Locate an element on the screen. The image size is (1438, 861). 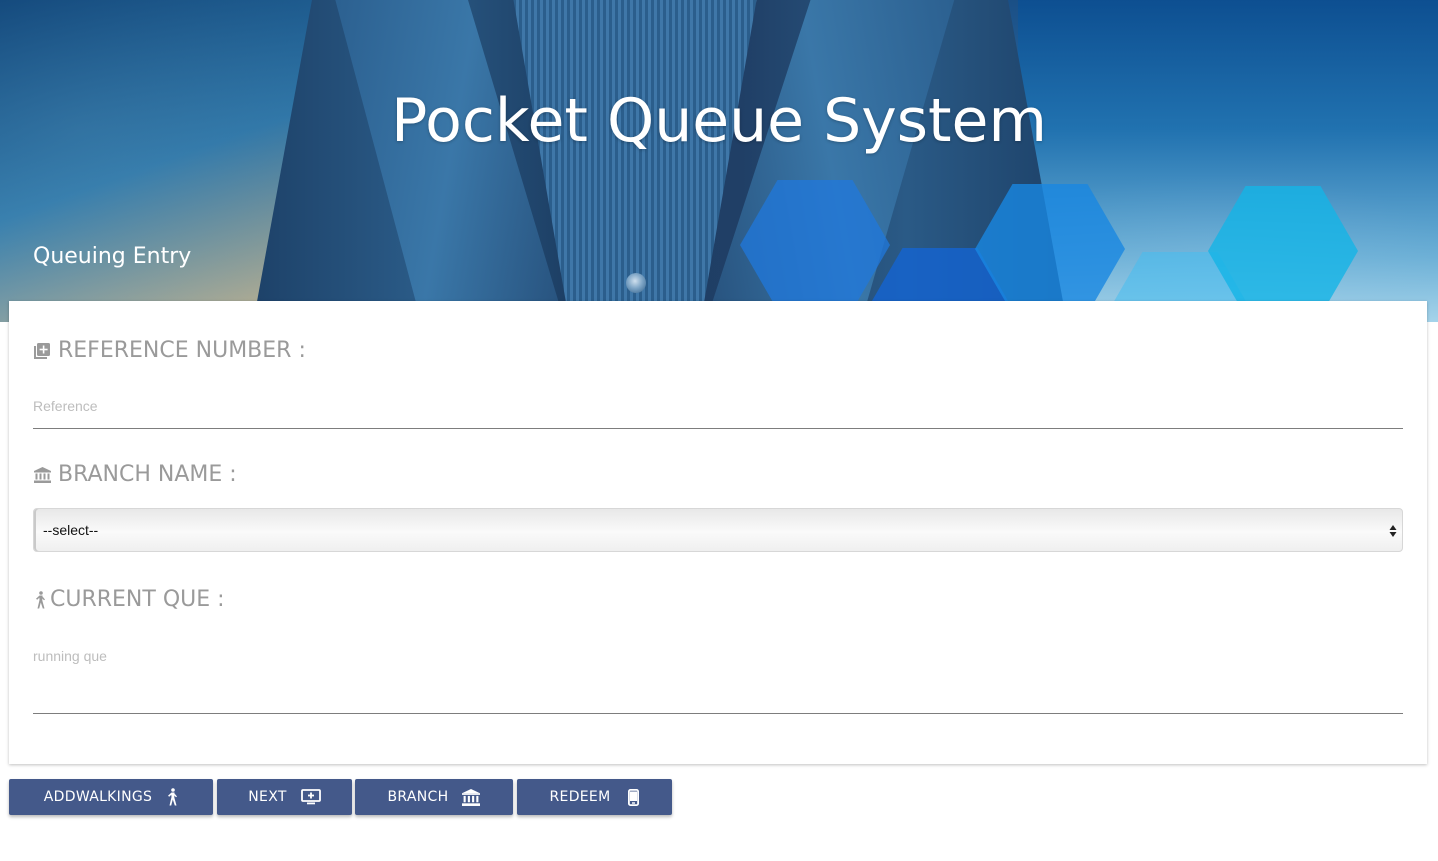
select-arrows-icon is located at coordinates (1393, 531).